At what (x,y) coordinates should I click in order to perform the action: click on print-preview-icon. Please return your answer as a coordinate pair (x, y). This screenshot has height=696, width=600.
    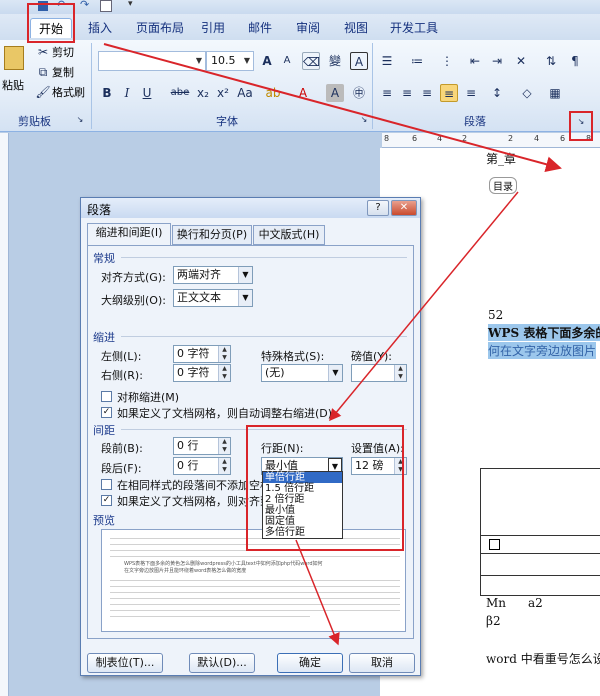
    Looking at the image, I should click on (106, 6).